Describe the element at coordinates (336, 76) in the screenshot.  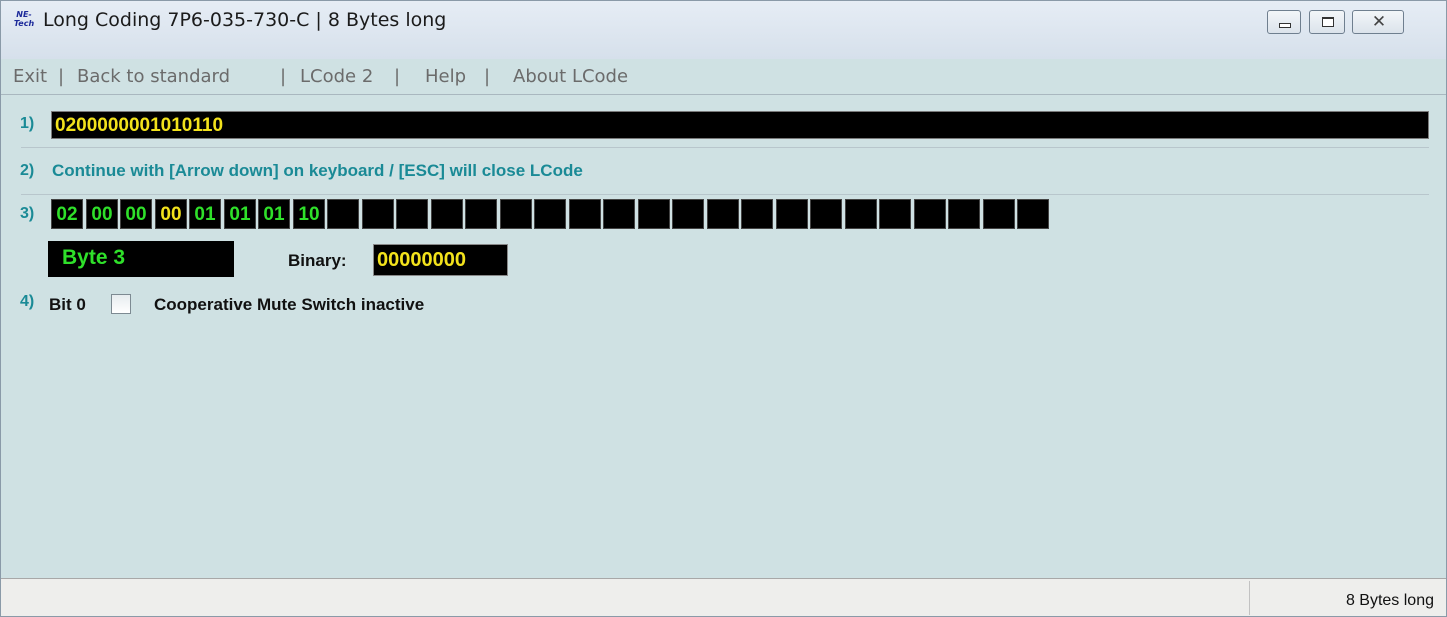
I see `menu-lcode-2: LCode 2` at that location.